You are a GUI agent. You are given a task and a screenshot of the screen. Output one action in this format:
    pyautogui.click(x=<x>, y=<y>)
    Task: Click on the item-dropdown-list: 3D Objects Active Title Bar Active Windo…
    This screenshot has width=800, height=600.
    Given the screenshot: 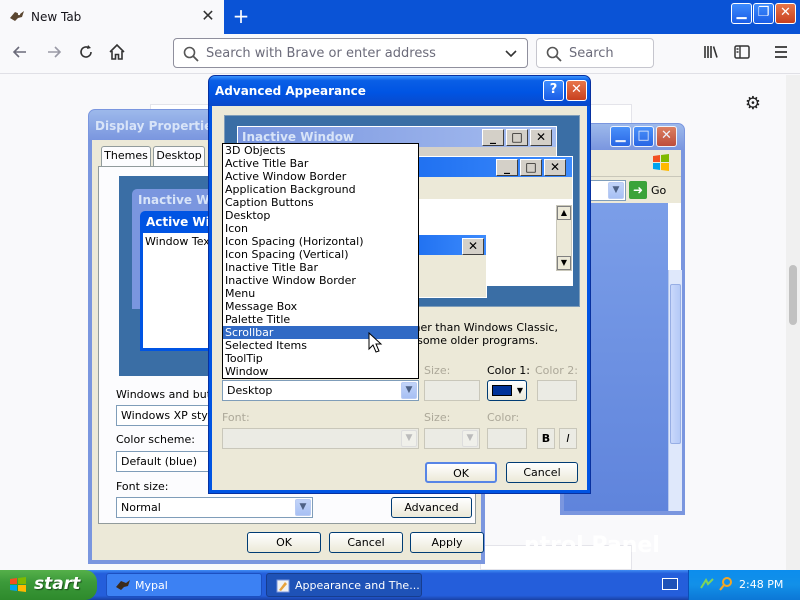 What is the action you would take?
    pyautogui.click(x=320, y=261)
    